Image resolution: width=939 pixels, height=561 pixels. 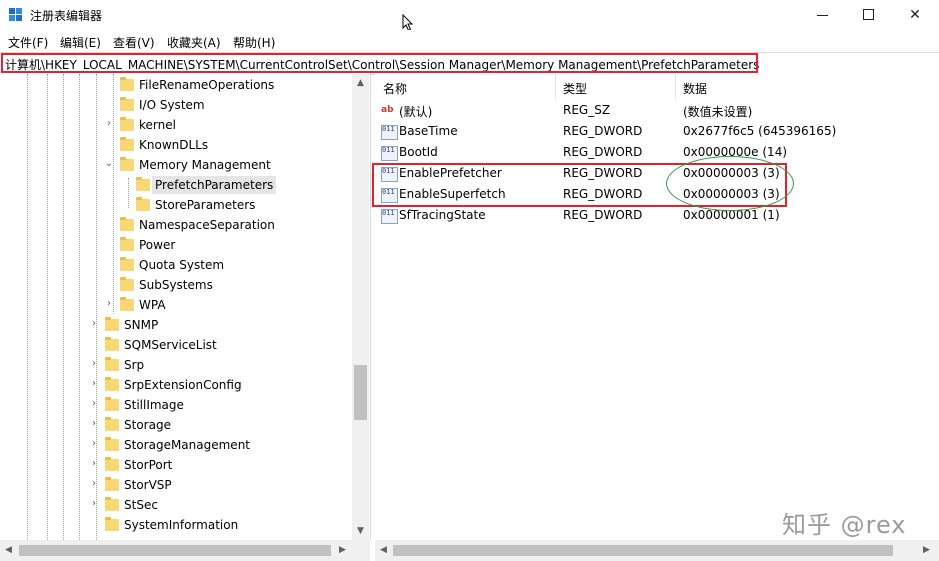 I want to click on tree-item: NamespaceSeparation, so click(x=176, y=225).